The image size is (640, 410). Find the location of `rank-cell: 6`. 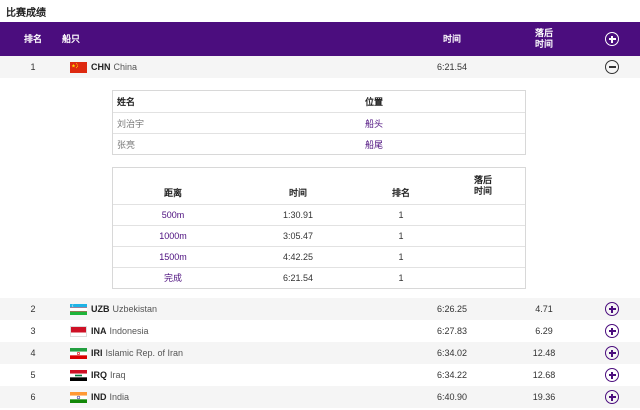

rank-cell: 6 is located at coordinates (33, 397).